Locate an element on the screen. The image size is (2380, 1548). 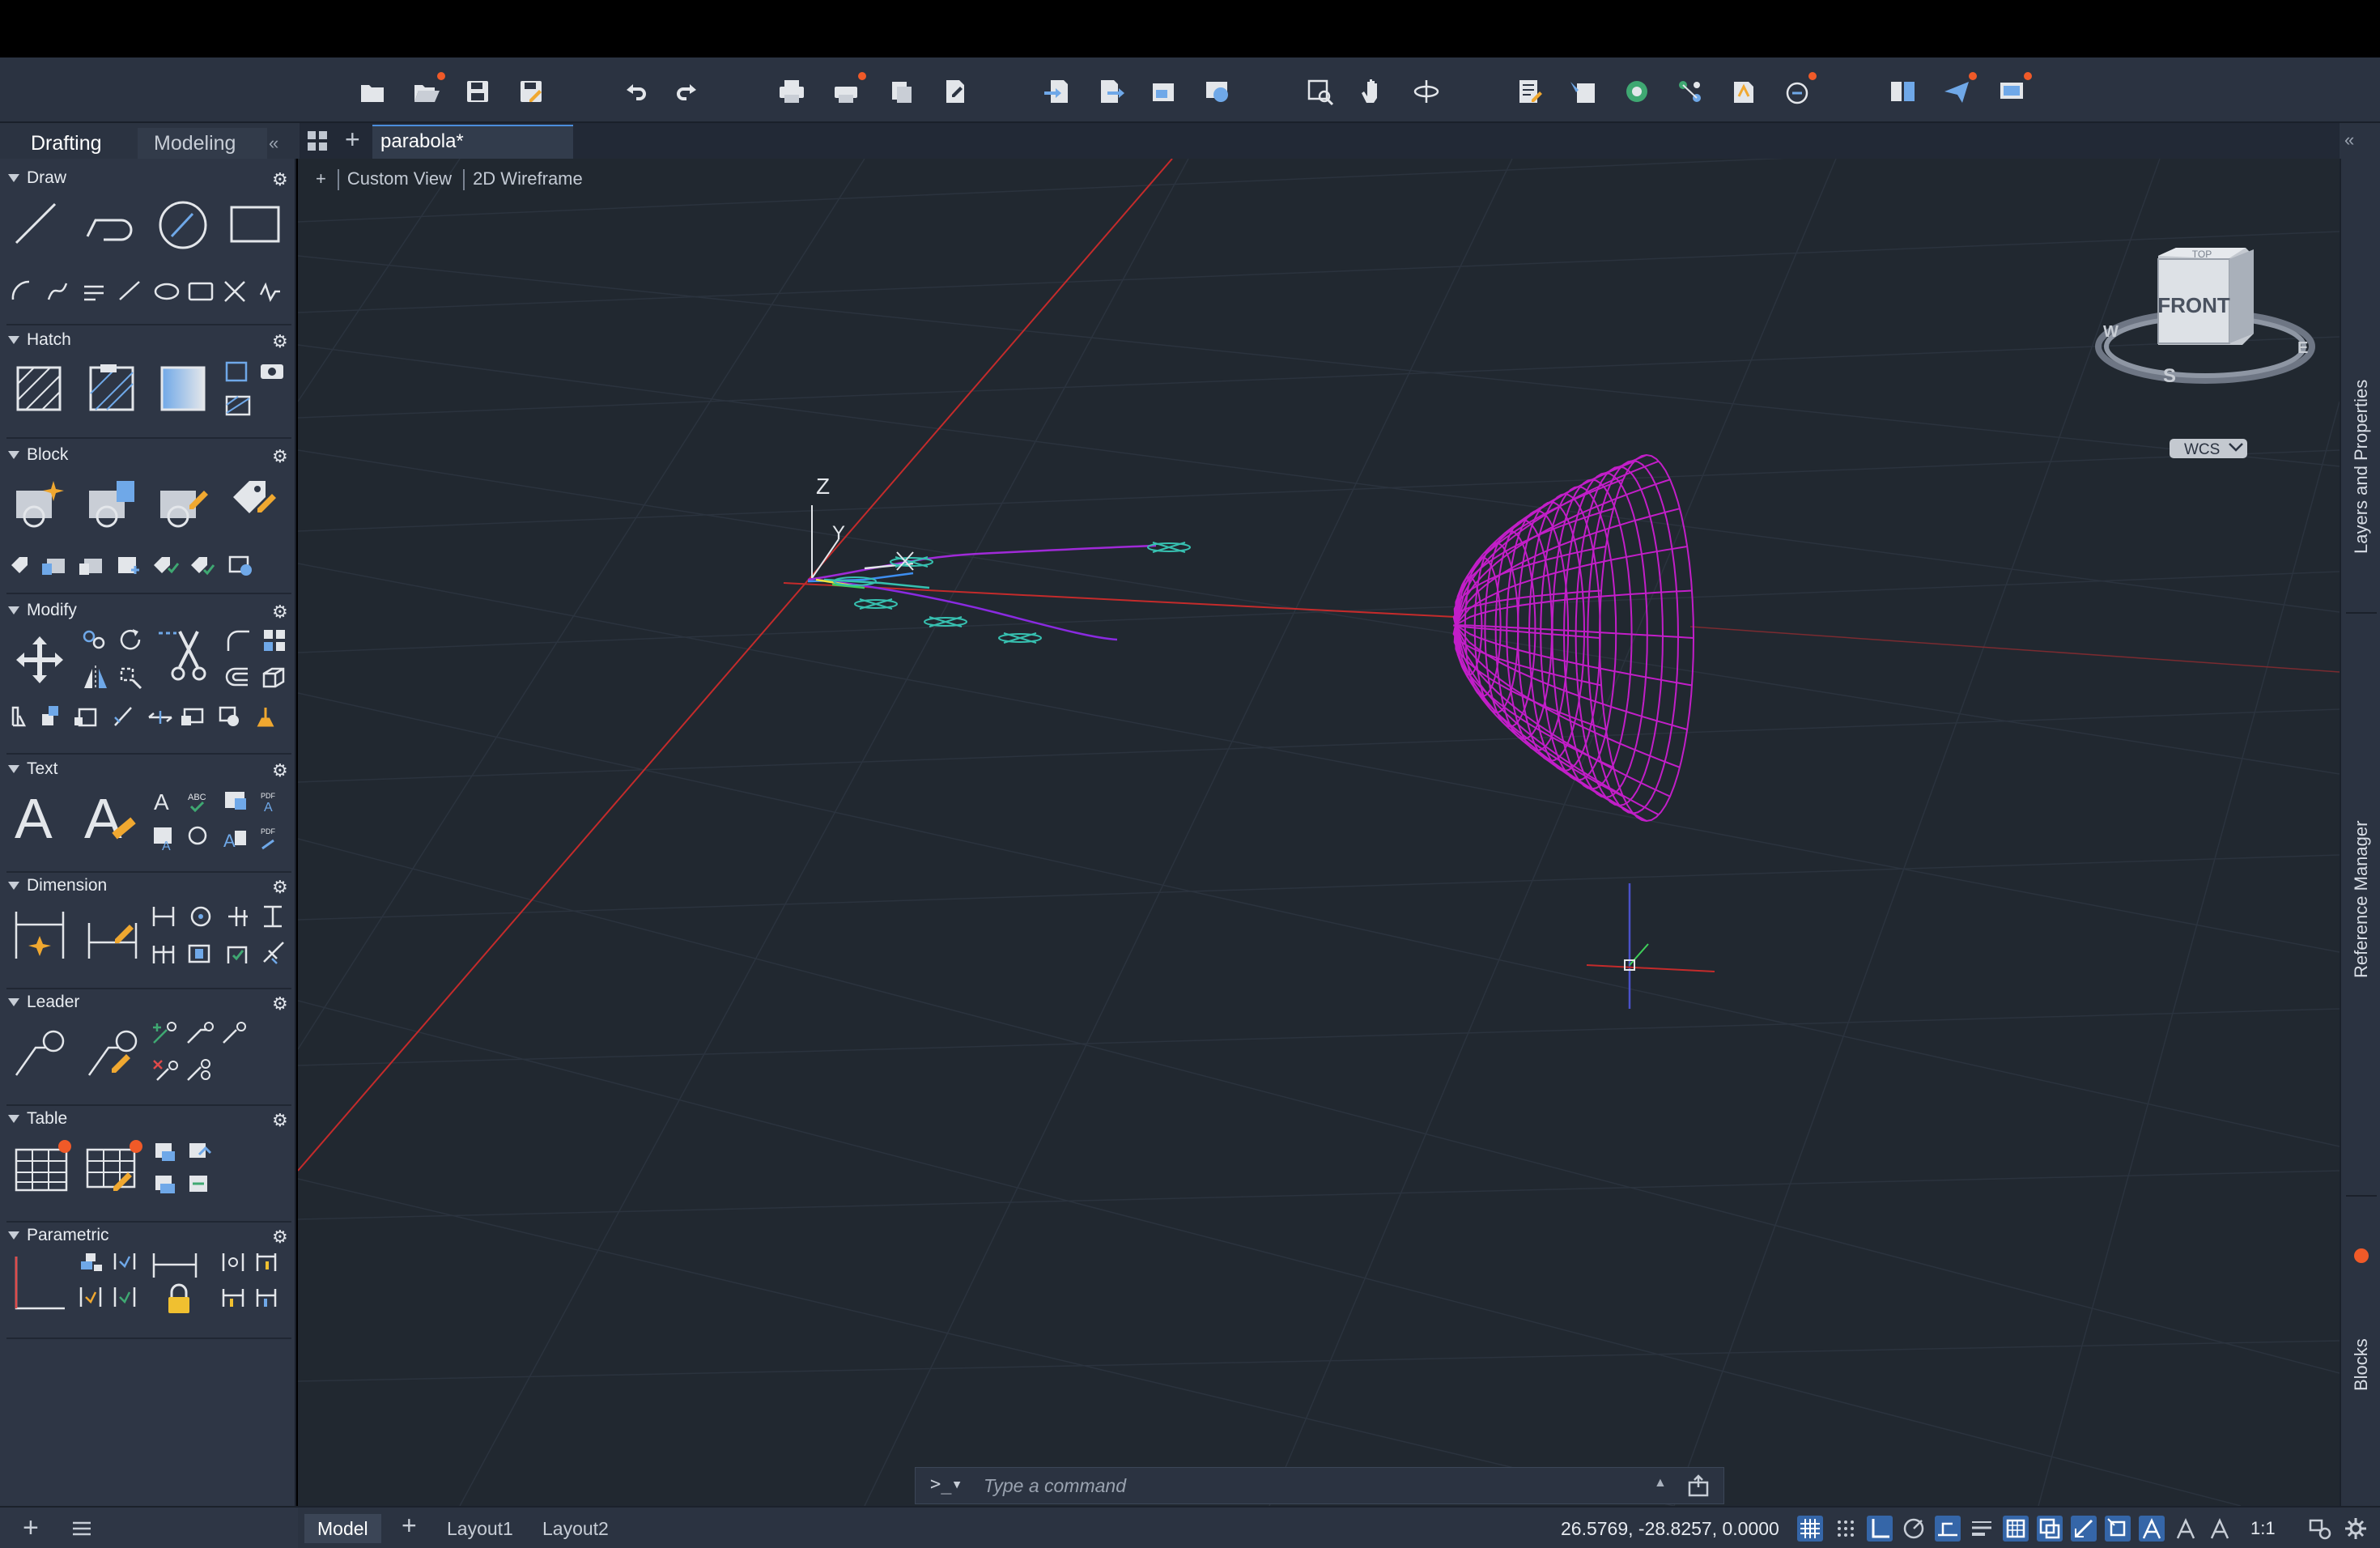
geometric-constraint-icon is located at coordinates (39, 1283).